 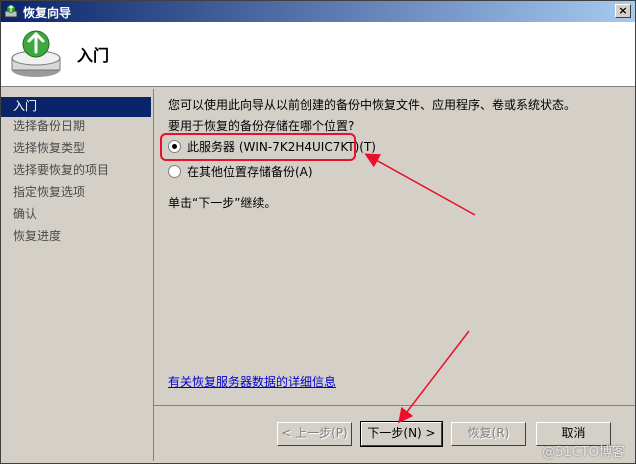 What do you see at coordinates (222, 203) in the screenshot?
I see `continue-hint: 单击“下一步”继续。` at bounding box center [222, 203].